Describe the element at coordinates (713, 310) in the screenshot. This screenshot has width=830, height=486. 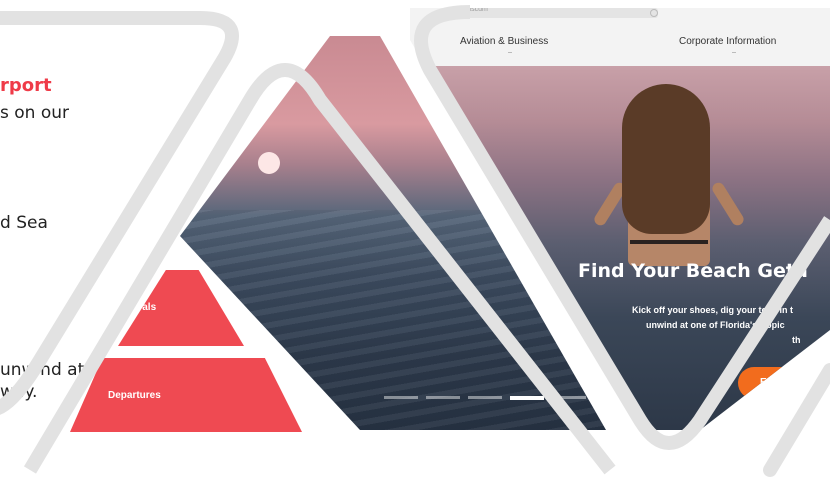
I see `hero-subtitle-line-1: Kick off your shoes, dig your toes in t` at that location.